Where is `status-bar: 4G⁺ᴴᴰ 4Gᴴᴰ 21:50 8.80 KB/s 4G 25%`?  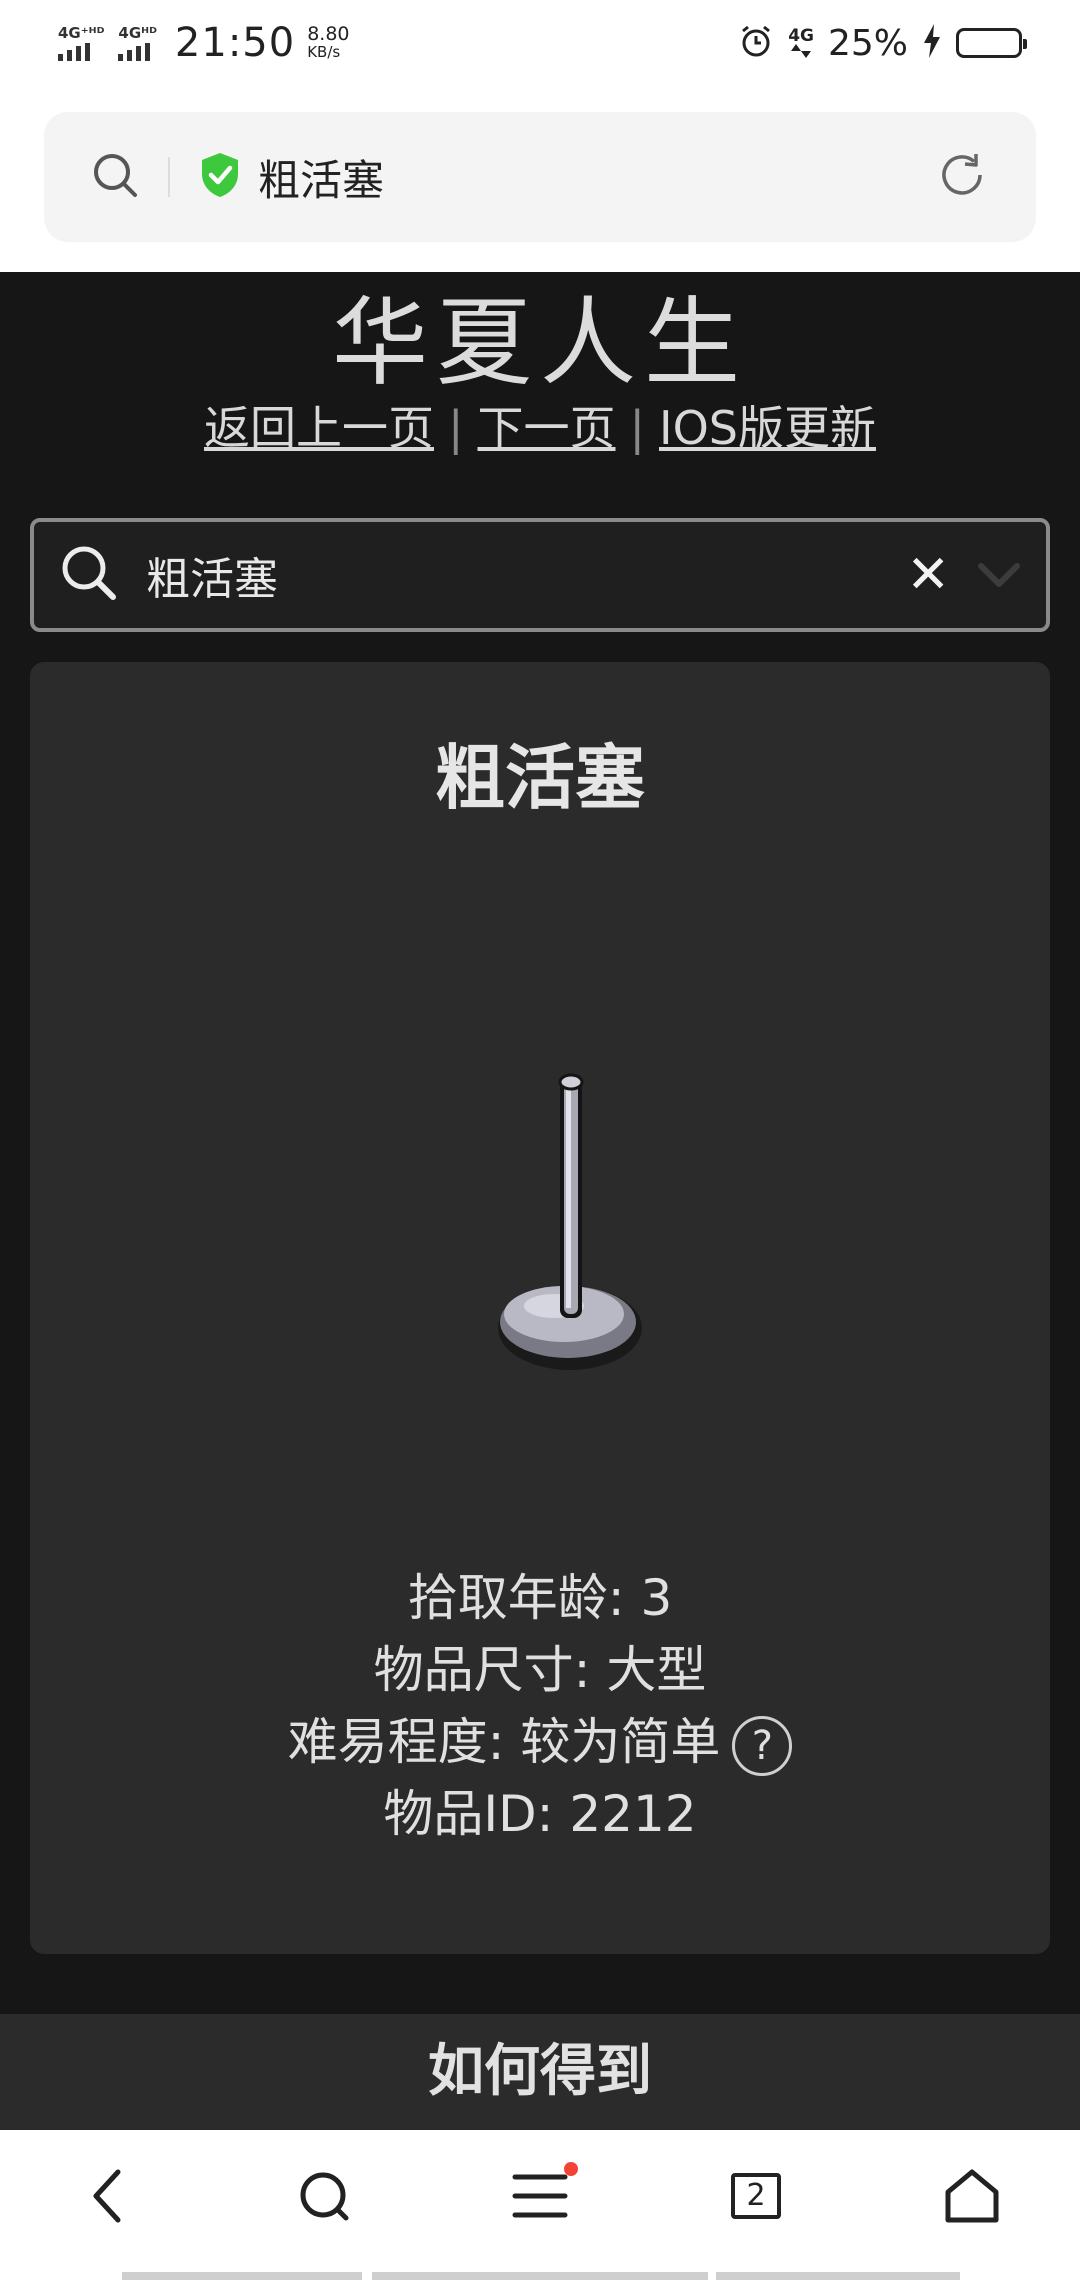 status-bar: 4G⁺ᴴᴰ 4Gᴴᴰ 21:50 8.80 KB/s 4G 25% is located at coordinates (540, 43).